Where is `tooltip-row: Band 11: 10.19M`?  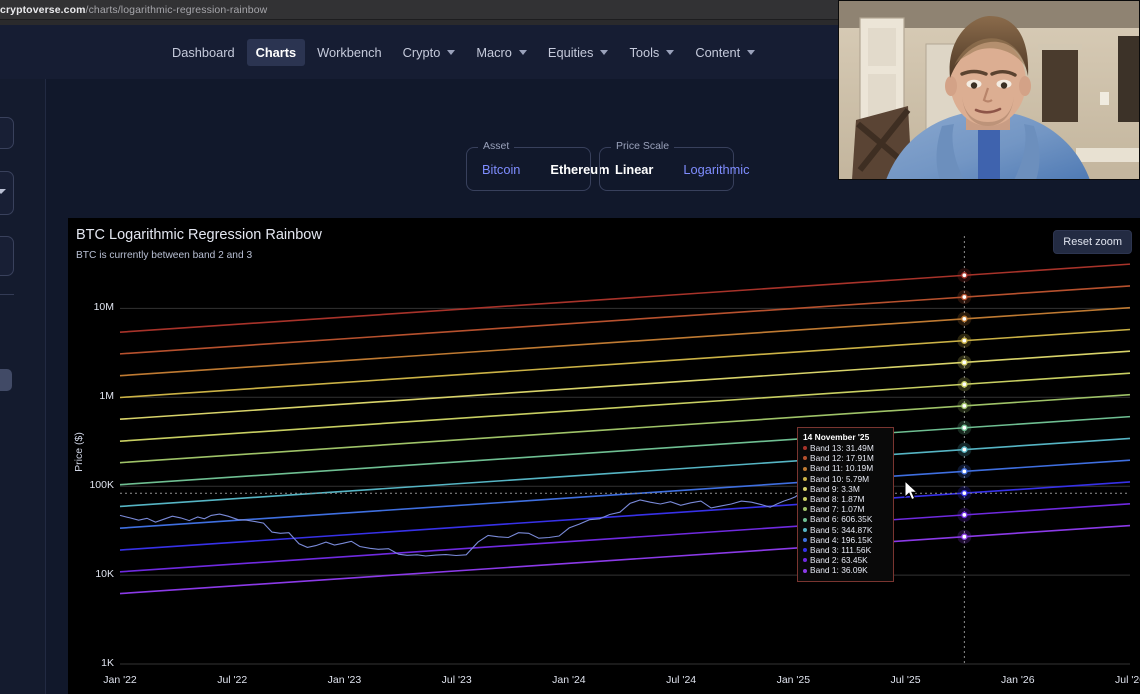 tooltip-row: Band 11: 10.19M is located at coordinates (845, 468).